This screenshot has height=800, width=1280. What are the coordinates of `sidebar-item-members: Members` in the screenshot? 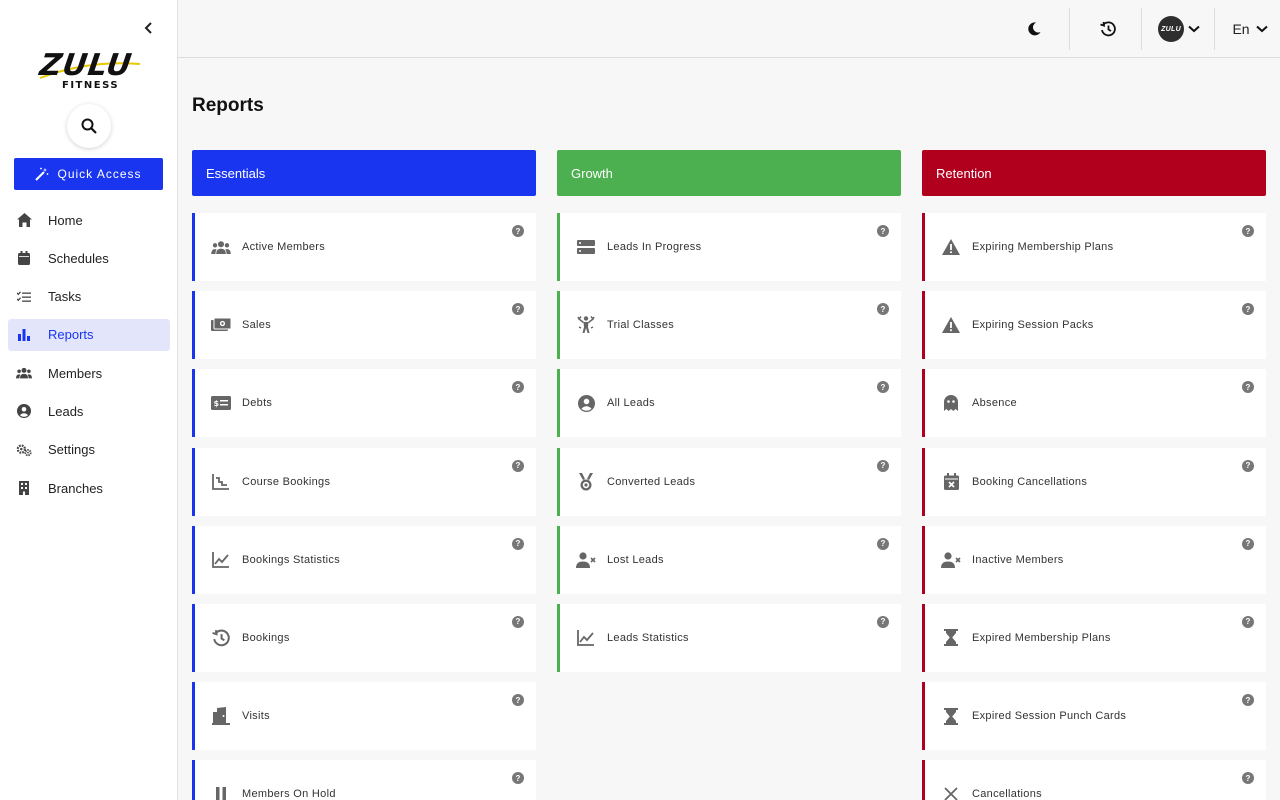 It's located at (89, 373).